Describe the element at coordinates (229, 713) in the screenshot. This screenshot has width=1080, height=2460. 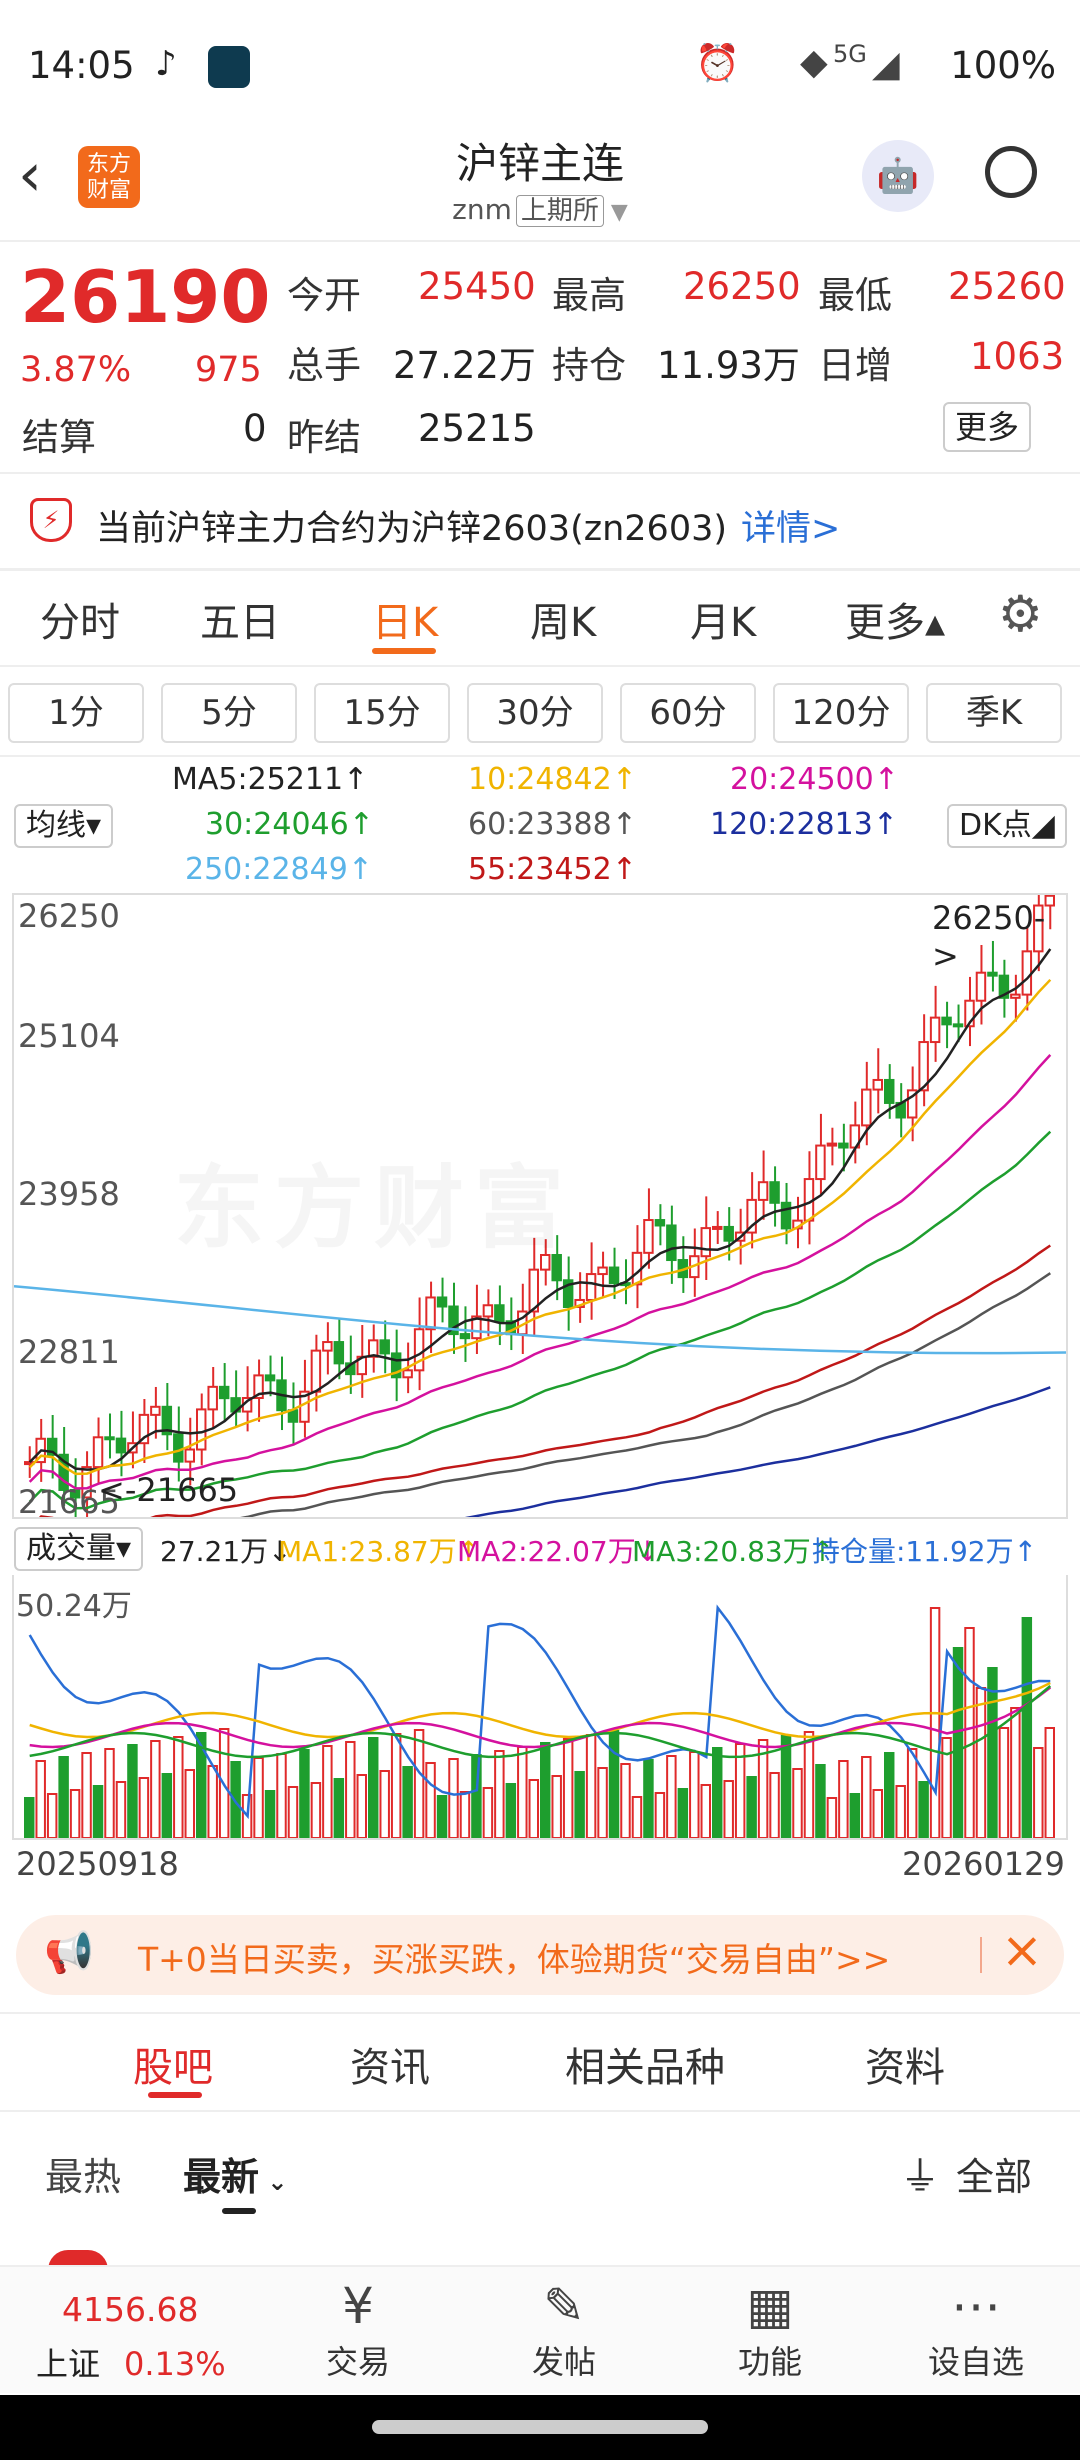
I see `period-5min: 5分` at that location.